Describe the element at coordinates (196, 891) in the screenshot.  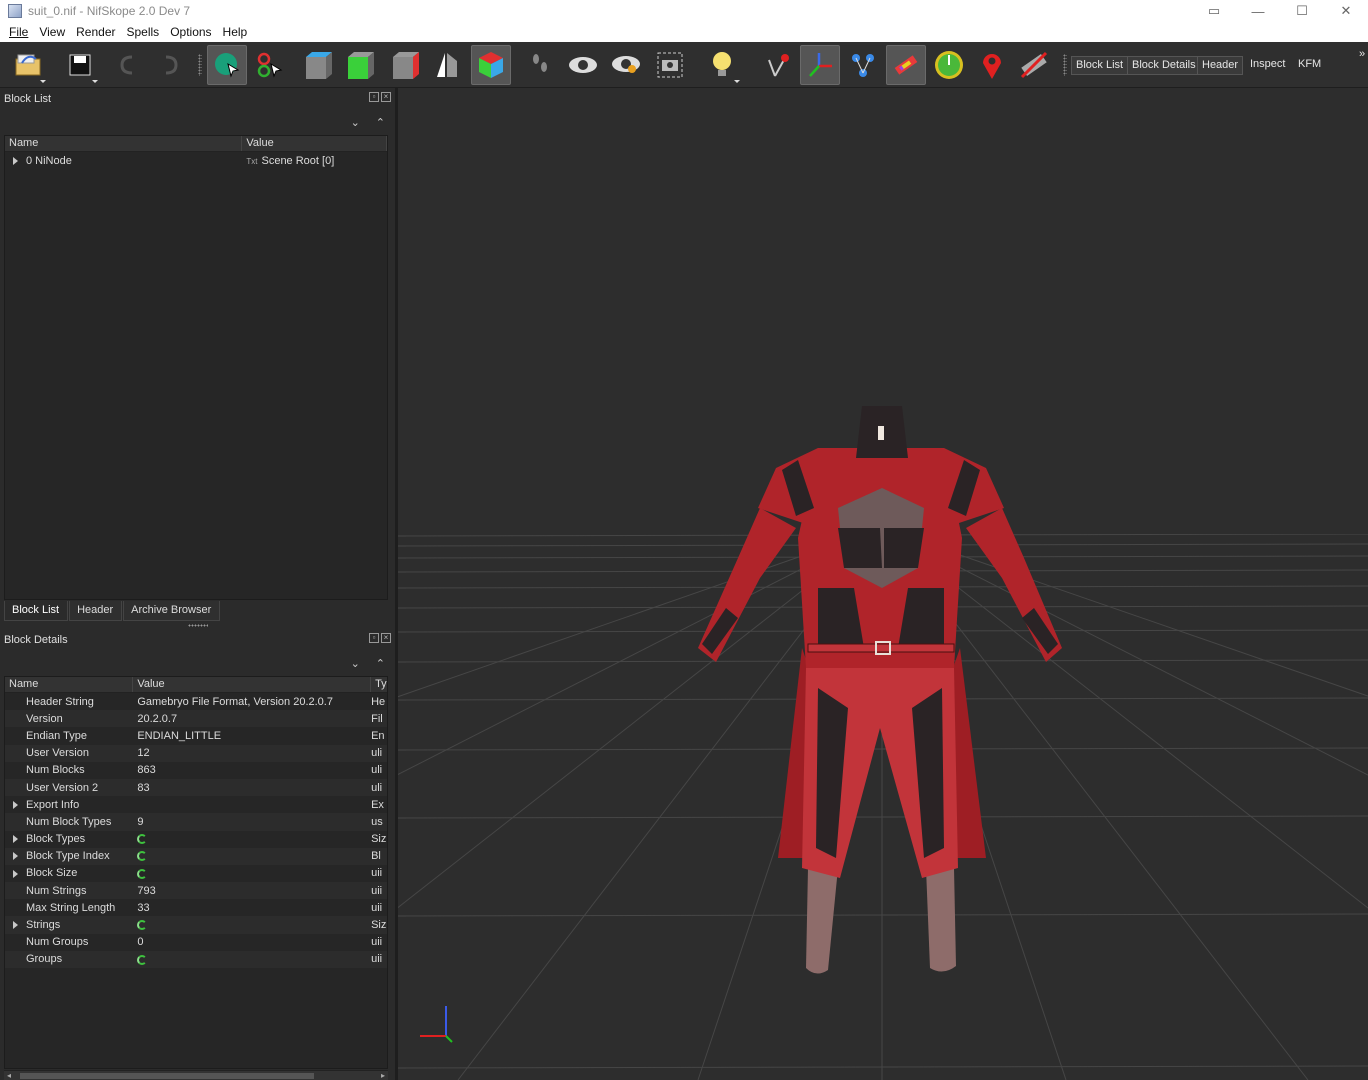
I see `table-row: Num Strings 793 uii` at that location.